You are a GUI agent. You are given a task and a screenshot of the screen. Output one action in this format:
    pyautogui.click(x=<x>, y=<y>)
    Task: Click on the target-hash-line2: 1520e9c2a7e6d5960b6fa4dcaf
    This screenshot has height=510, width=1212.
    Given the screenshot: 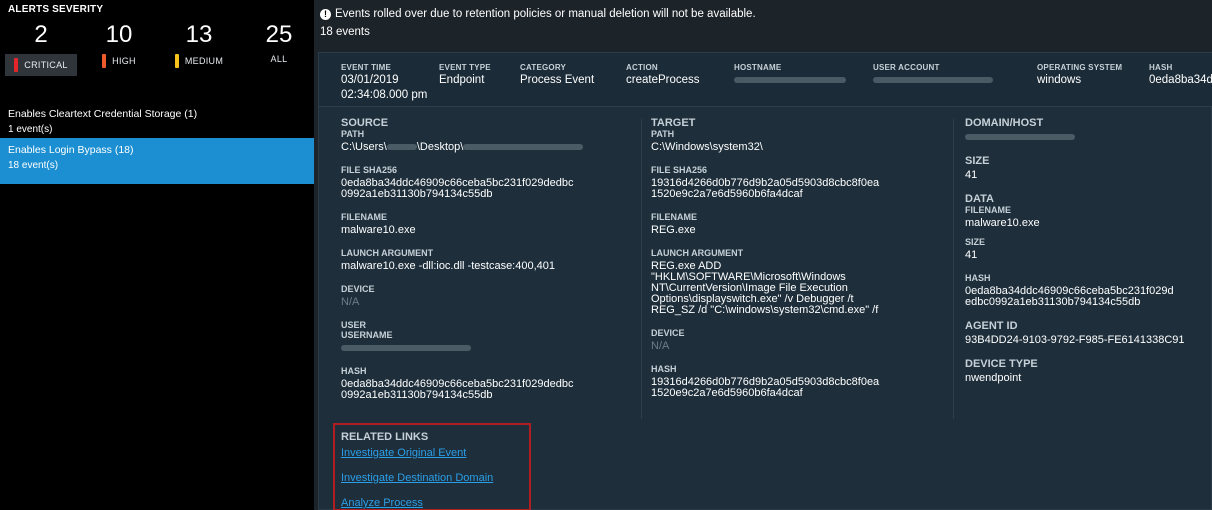 What is the action you would take?
    pyautogui.click(x=727, y=393)
    